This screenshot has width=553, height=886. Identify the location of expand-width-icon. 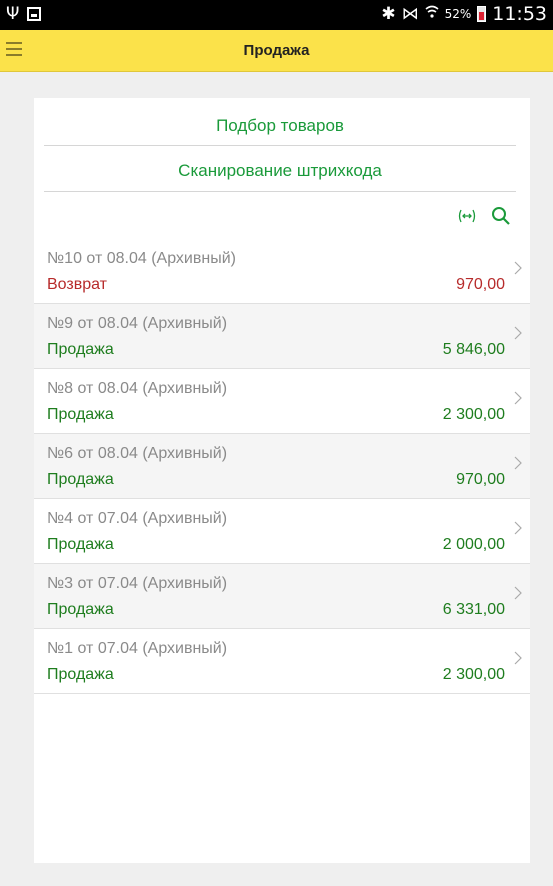
(467, 216).